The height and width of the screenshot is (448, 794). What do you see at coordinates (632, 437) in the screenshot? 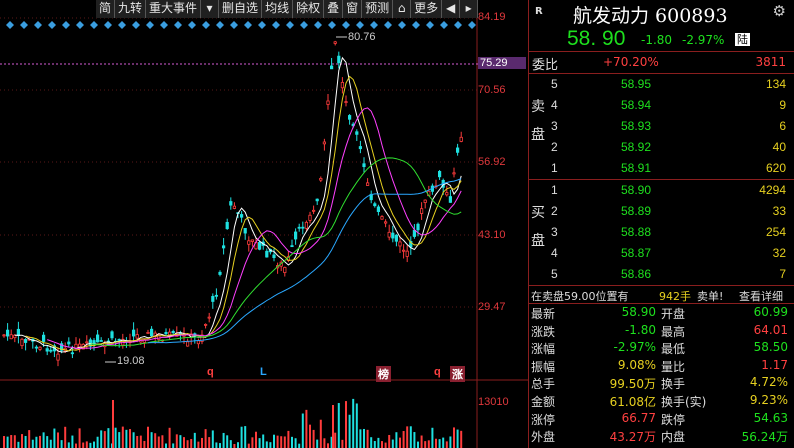
I see `stat-value: 43.27万` at bounding box center [632, 437].